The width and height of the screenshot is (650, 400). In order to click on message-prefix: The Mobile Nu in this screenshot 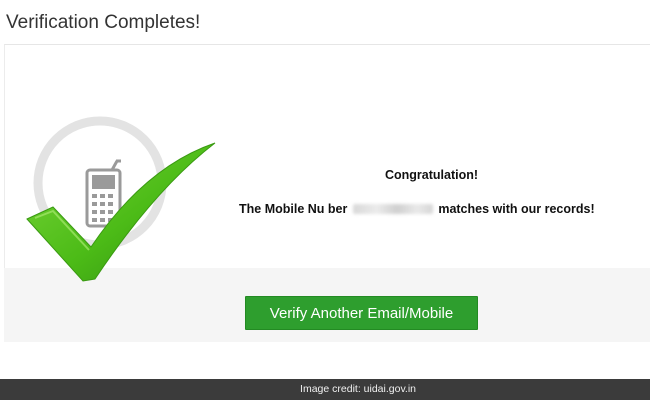, I will do `click(282, 209)`.